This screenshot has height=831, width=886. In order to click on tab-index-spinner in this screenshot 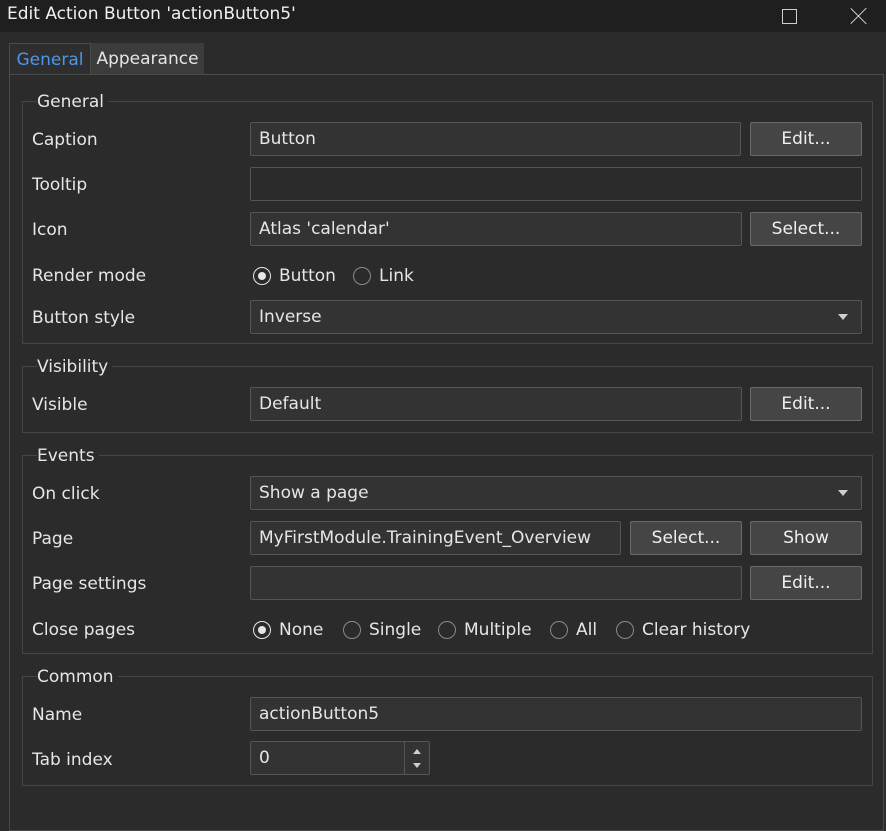, I will do `click(416, 758)`.